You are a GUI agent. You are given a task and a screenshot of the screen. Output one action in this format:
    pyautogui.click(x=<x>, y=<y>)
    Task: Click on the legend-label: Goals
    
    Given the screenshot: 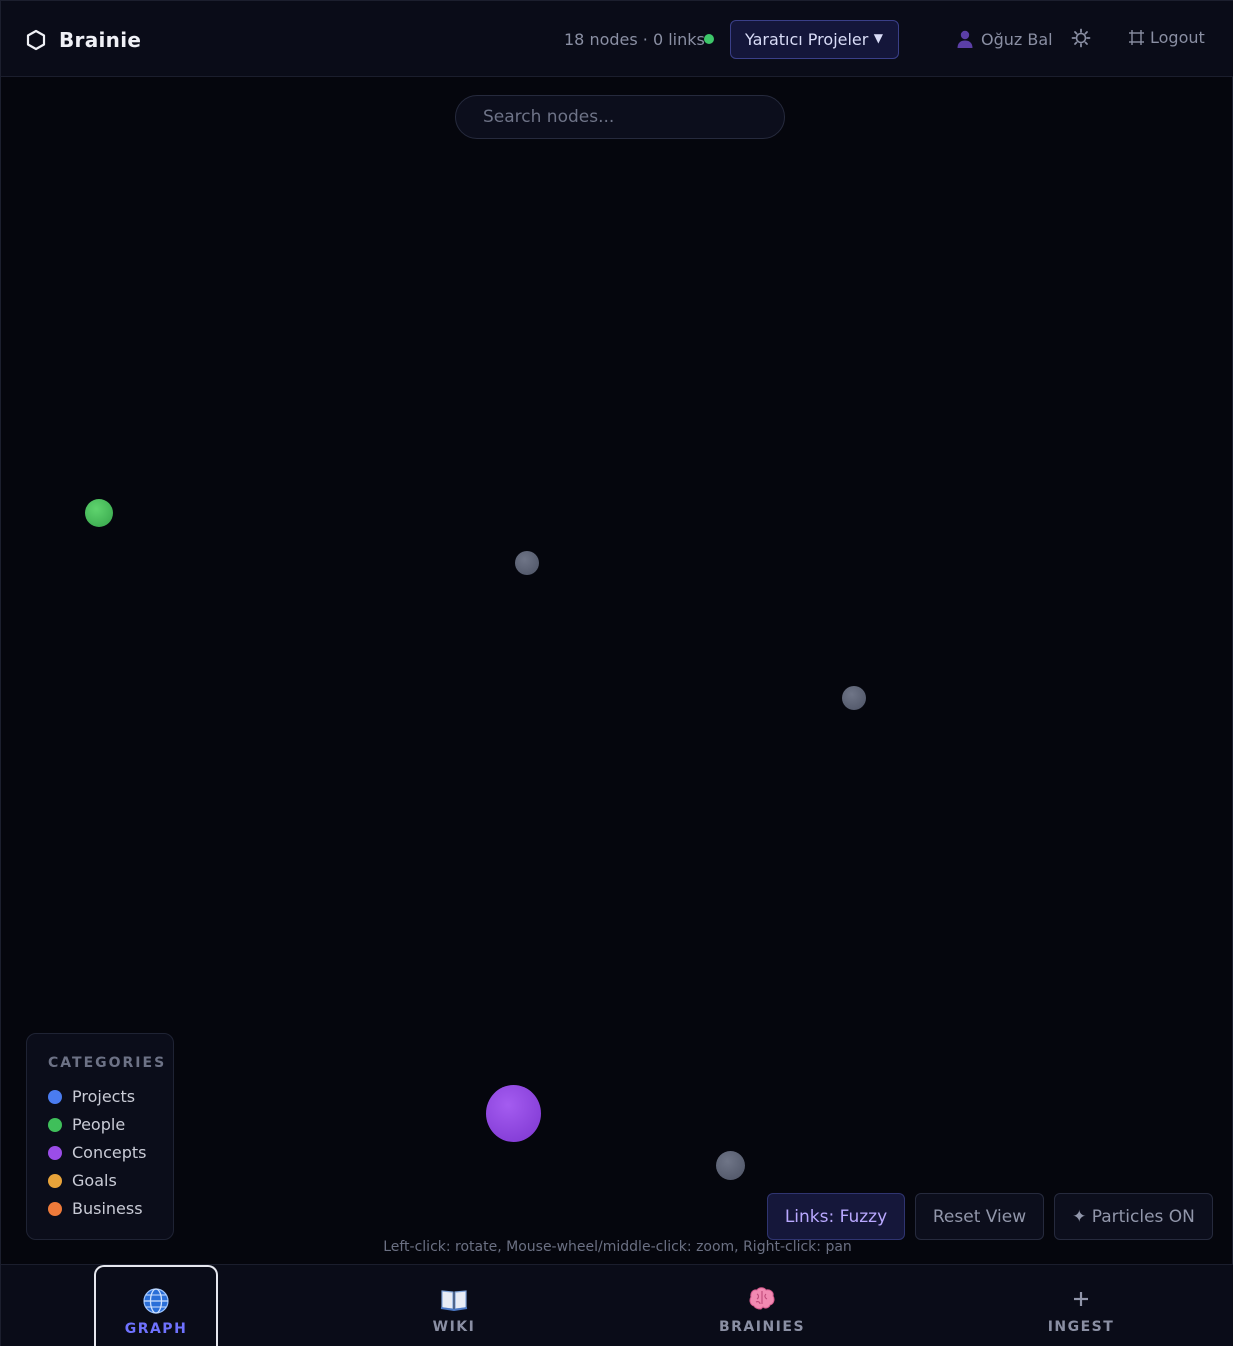 What is the action you would take?
    pyautogui.click(x=94, y=1180)
    